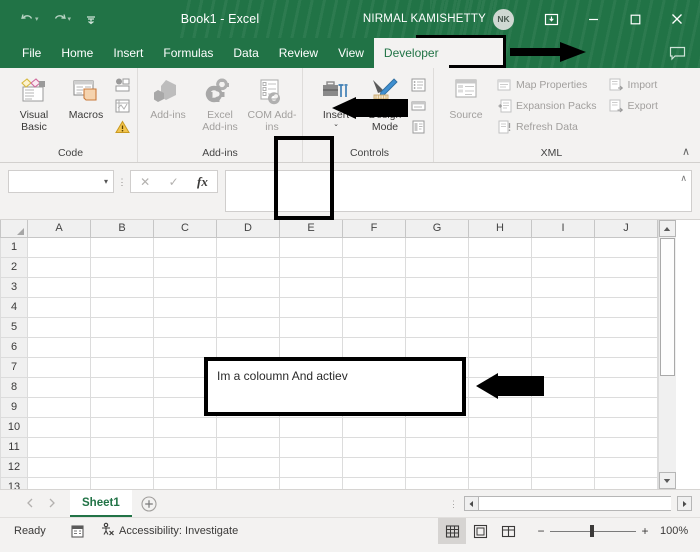 This screenshot has height=552, width=700. I want to click on refresh-data-button: Refresh Data, so click(547, 126).